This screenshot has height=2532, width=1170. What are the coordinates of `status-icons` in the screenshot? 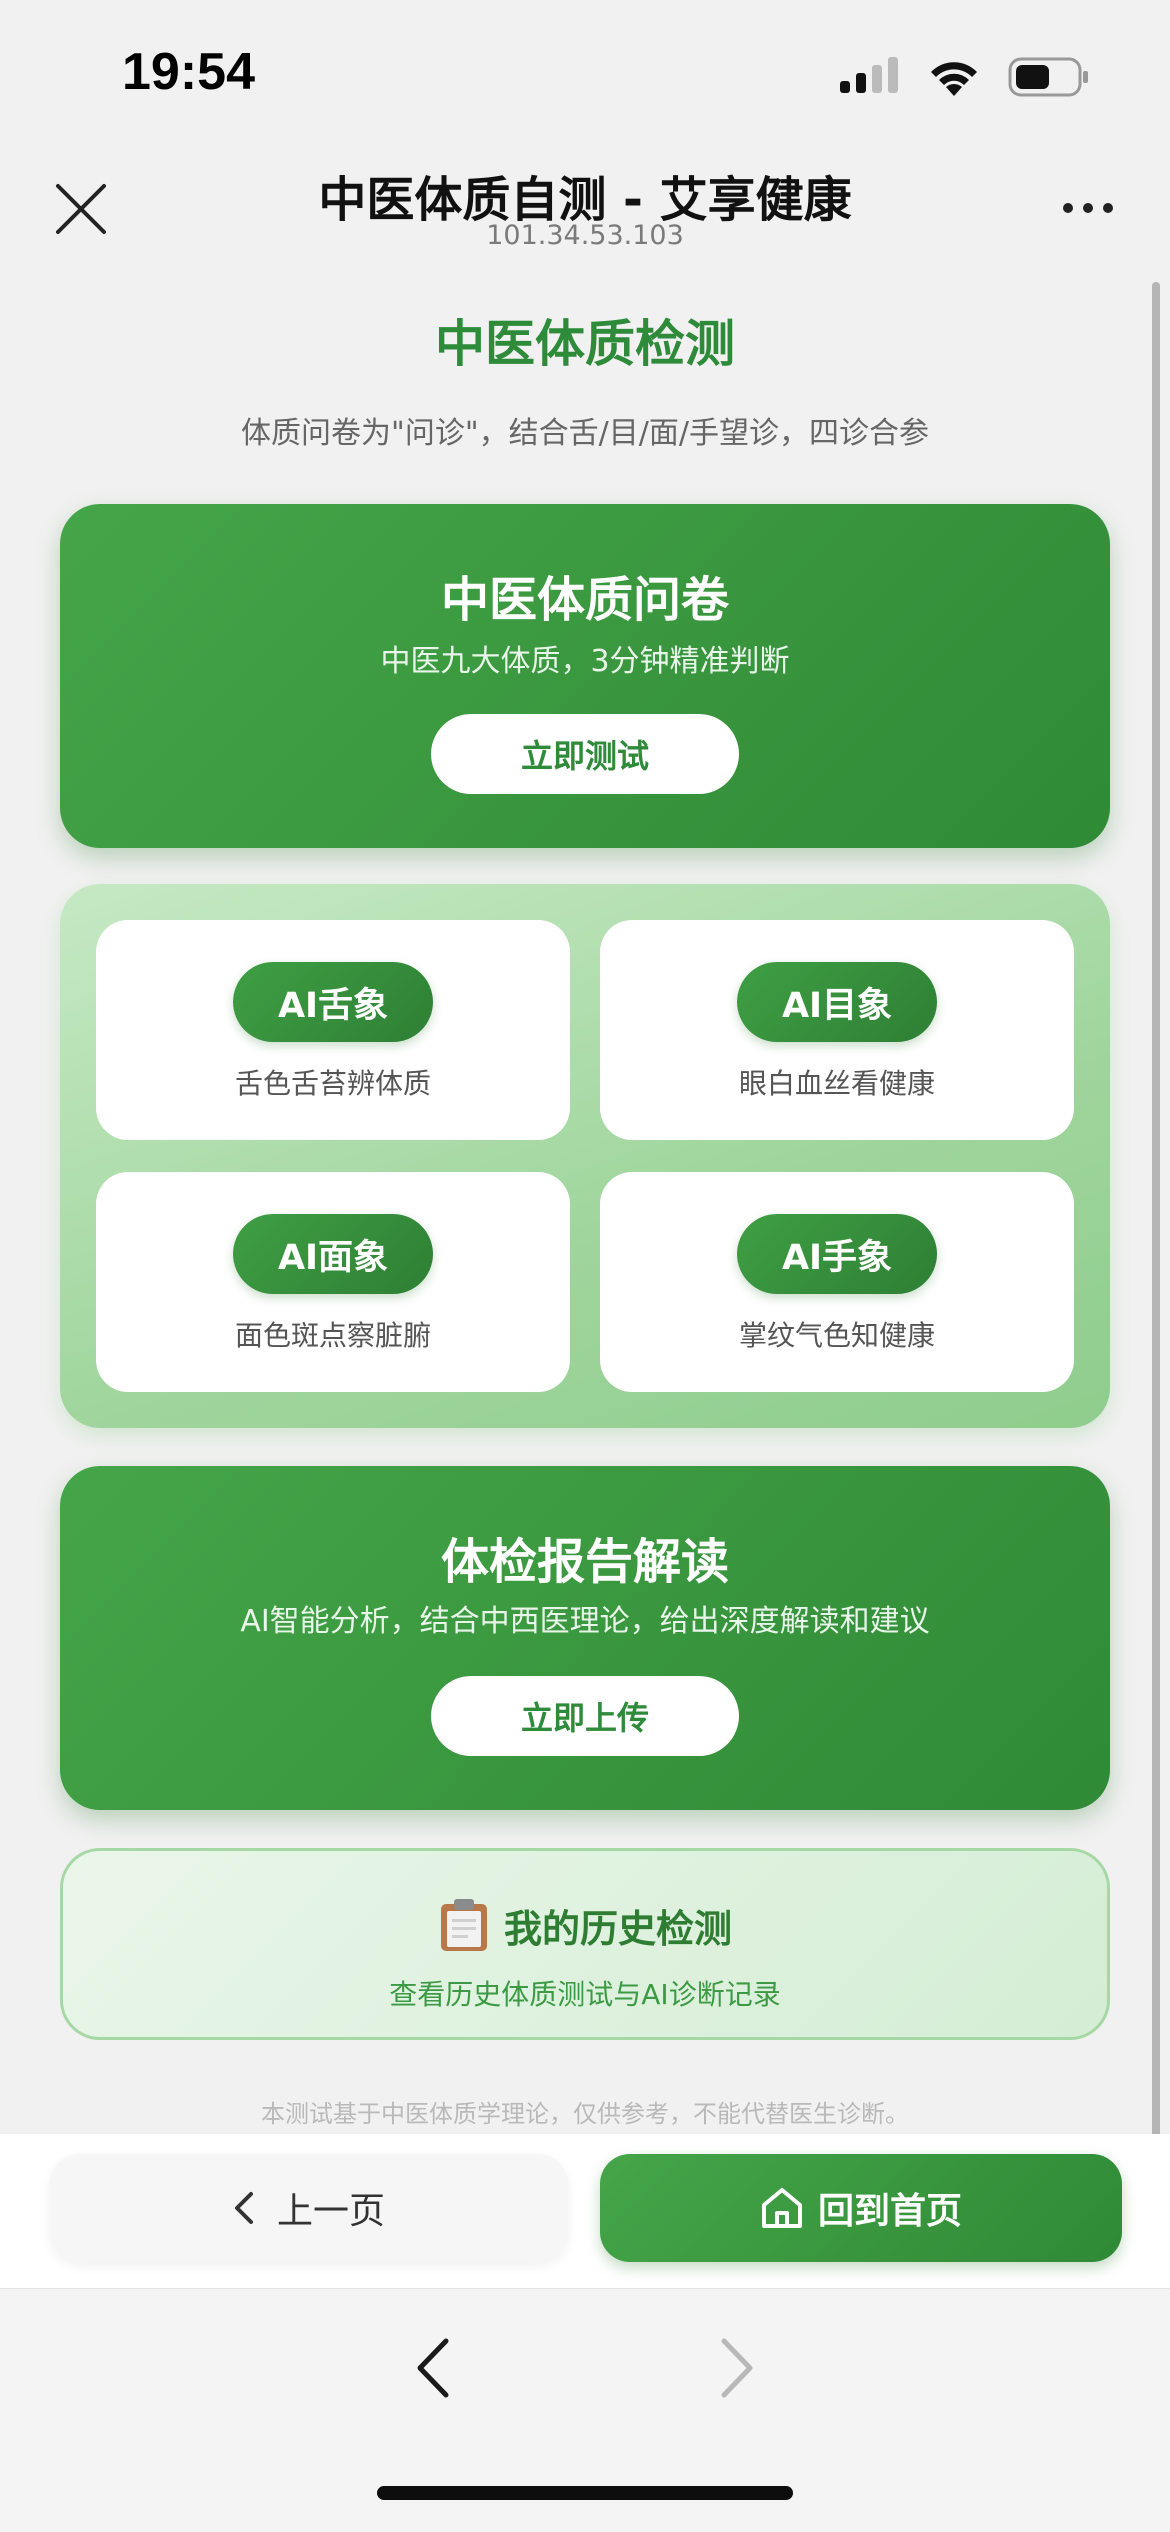 It's located at (965, 77).